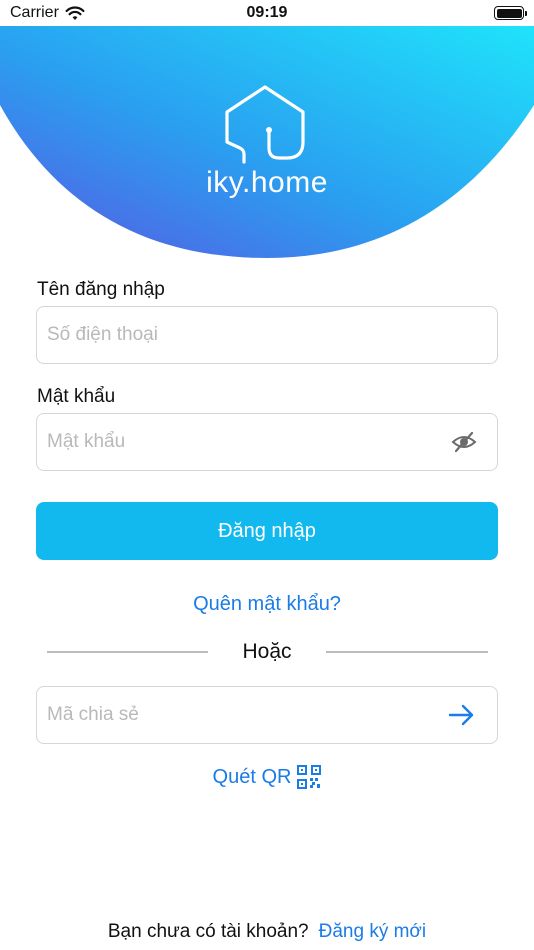 The height and width of the screenshot is (950, 534). I want to click on password-field-container, so click(267, 442).